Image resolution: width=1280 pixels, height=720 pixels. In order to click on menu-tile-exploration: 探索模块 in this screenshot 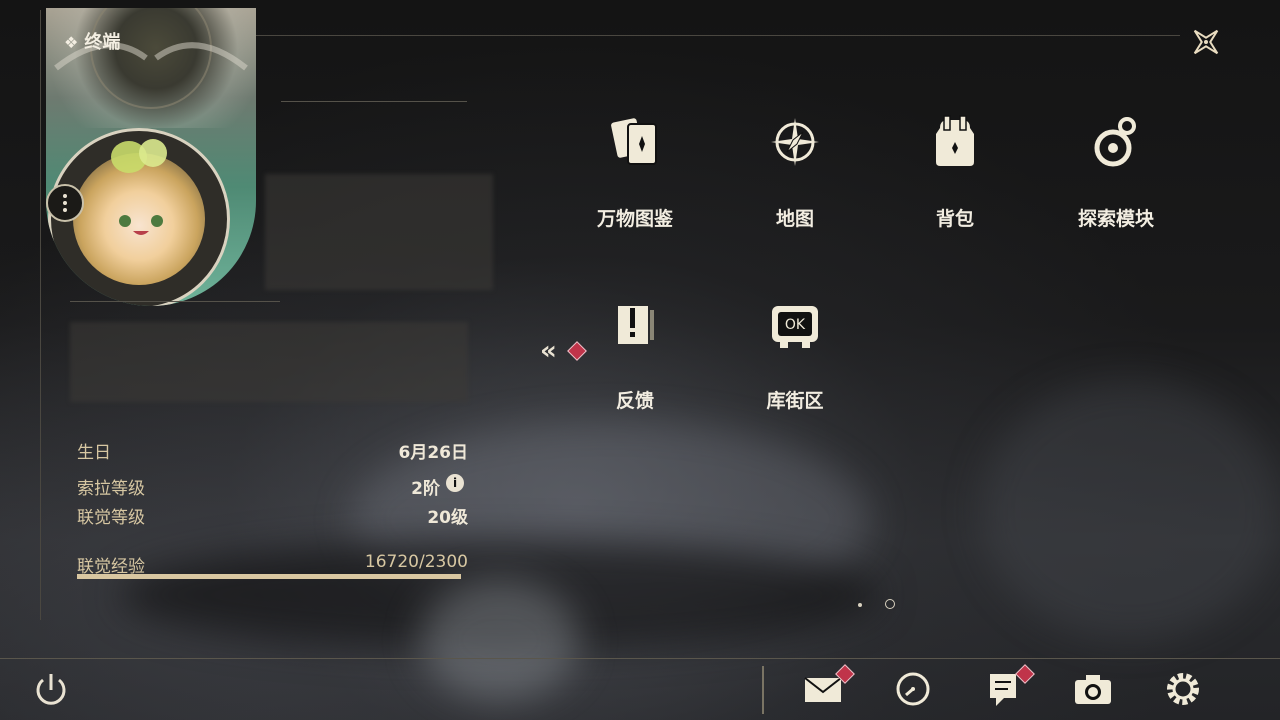, I will do `click(1116, 174)`.